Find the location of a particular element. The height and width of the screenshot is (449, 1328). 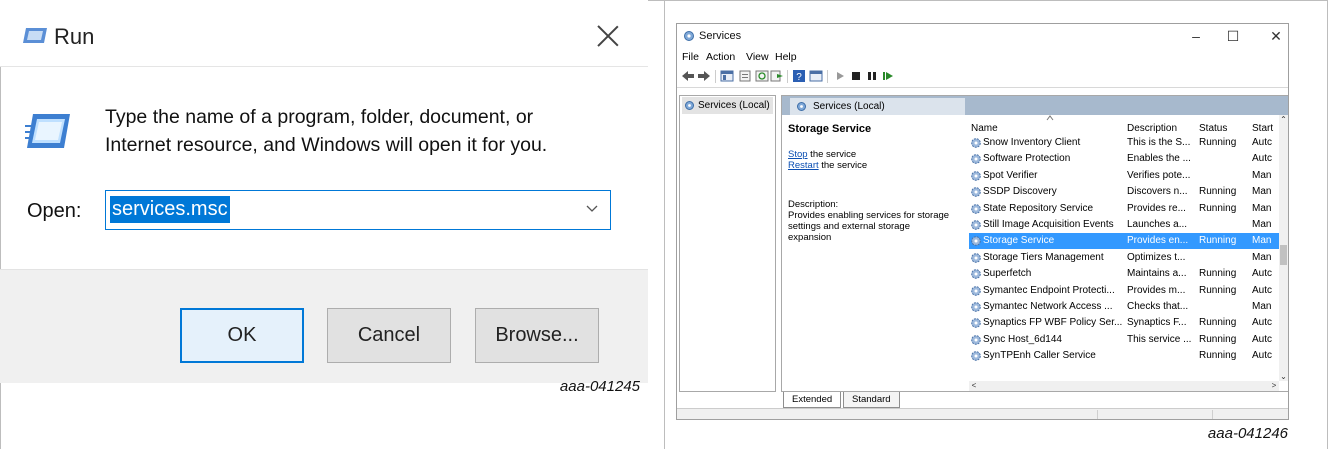

scroll-thumb is located at coordinates (1283, 255).